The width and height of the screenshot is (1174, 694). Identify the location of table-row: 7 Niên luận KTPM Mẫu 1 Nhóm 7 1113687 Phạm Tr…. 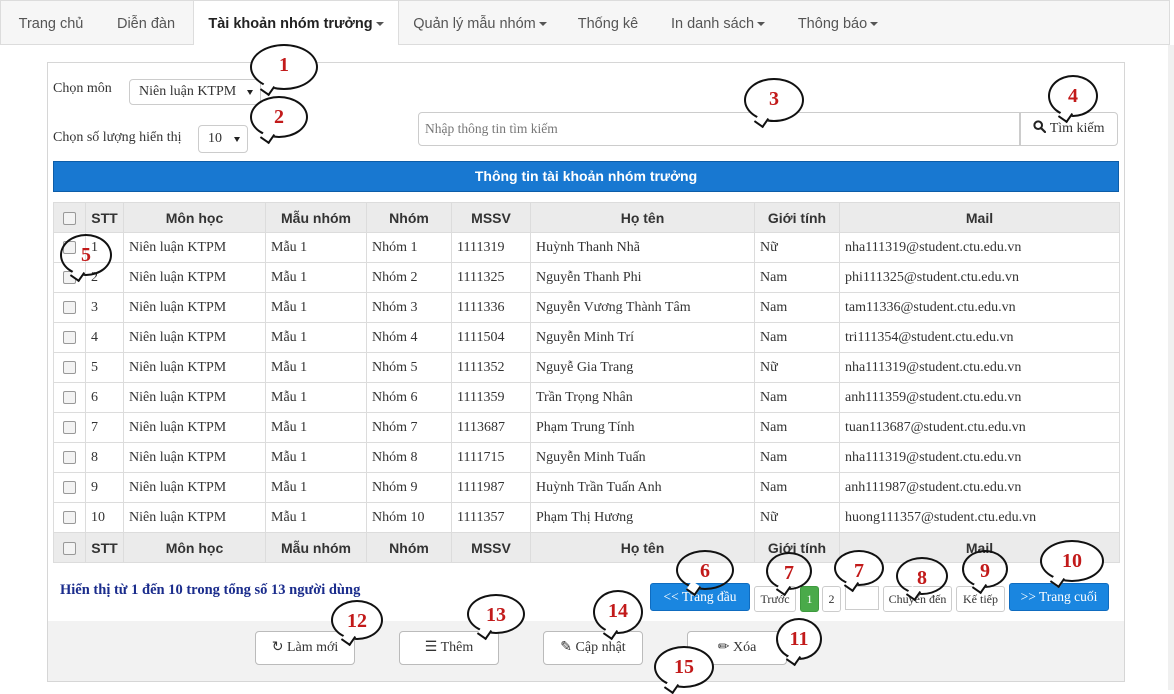
(586, 427).